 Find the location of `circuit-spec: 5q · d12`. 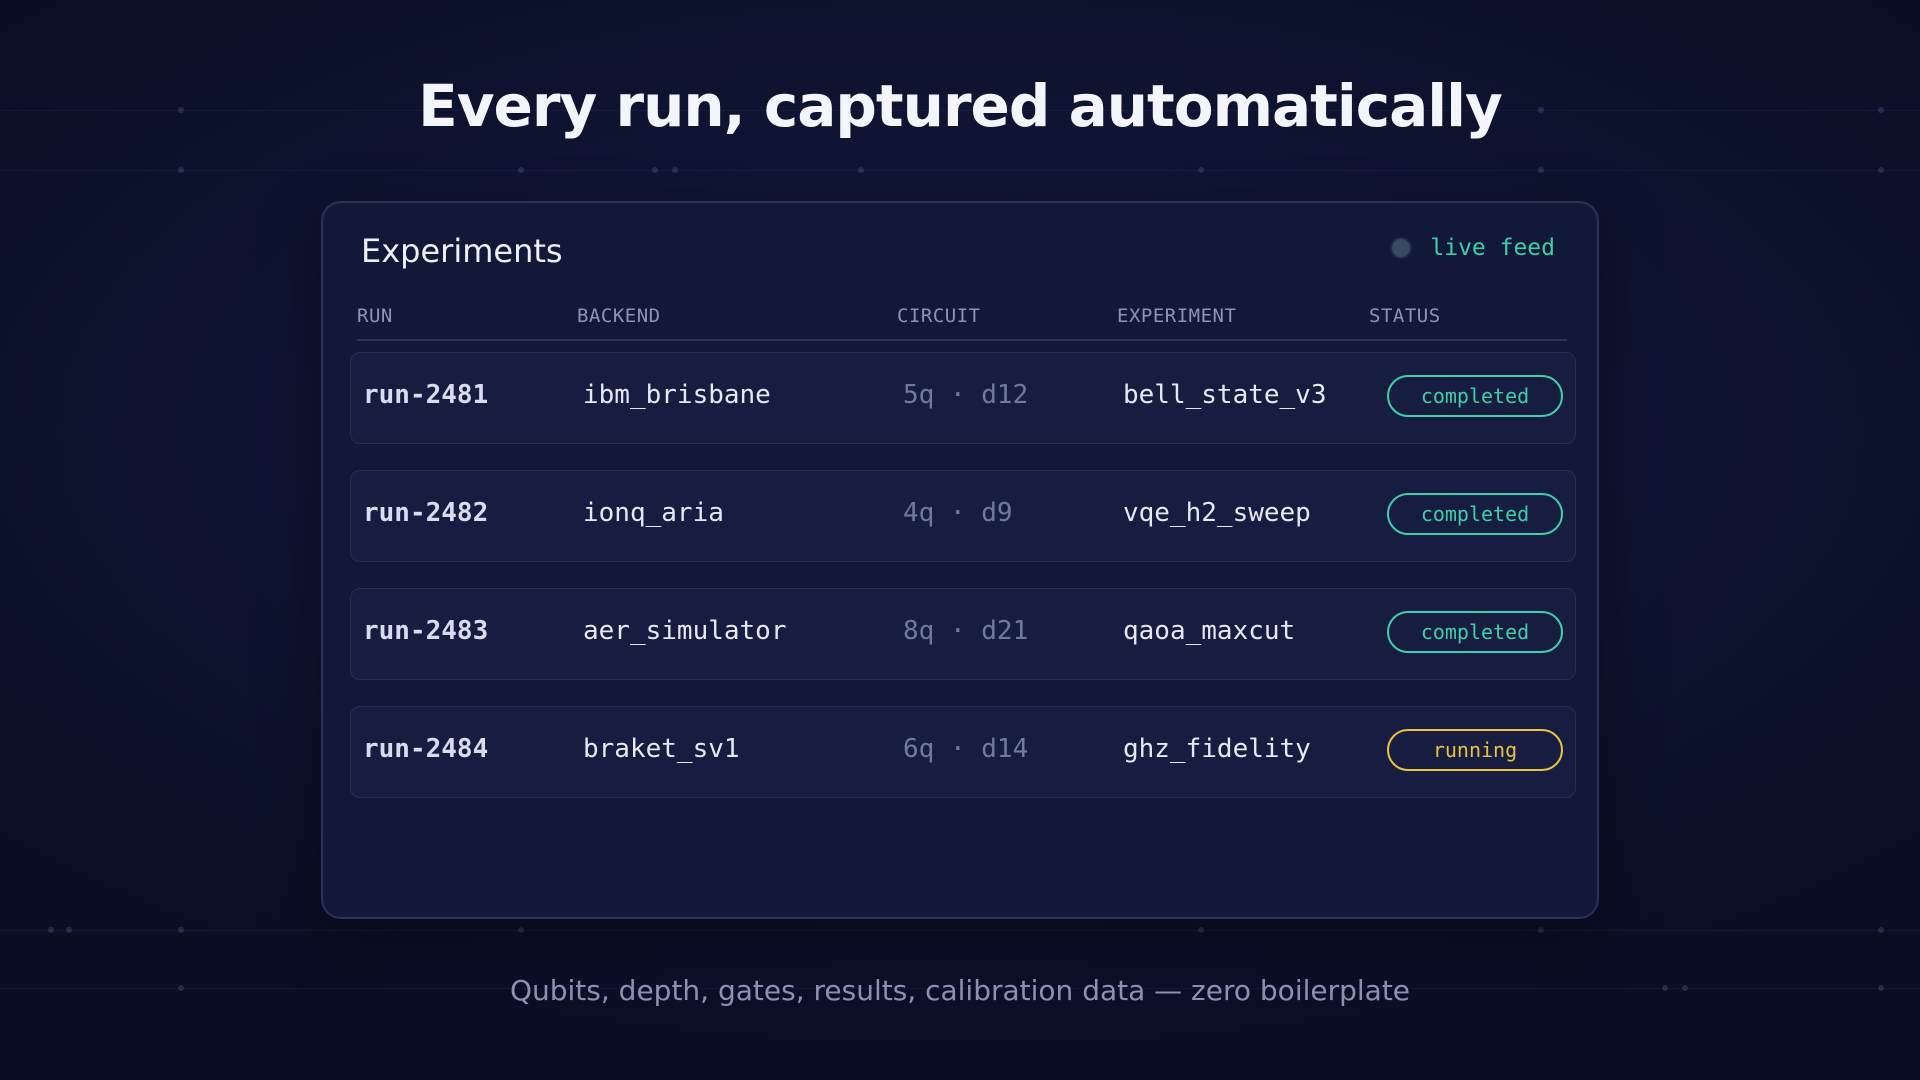

circuit-spec: 5q · d12 is located at coordinates (966, 395).